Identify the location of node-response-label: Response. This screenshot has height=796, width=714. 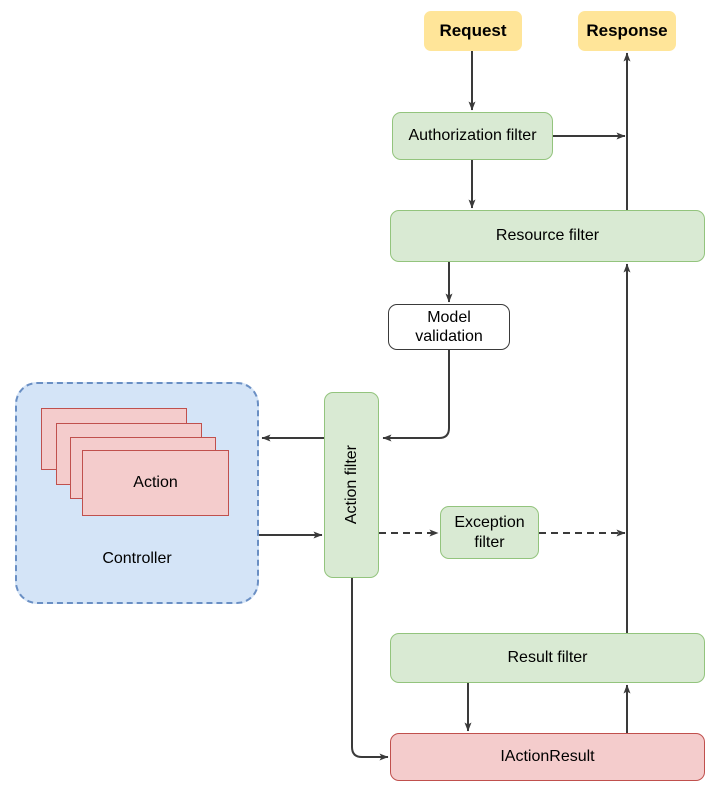
(627, 30).